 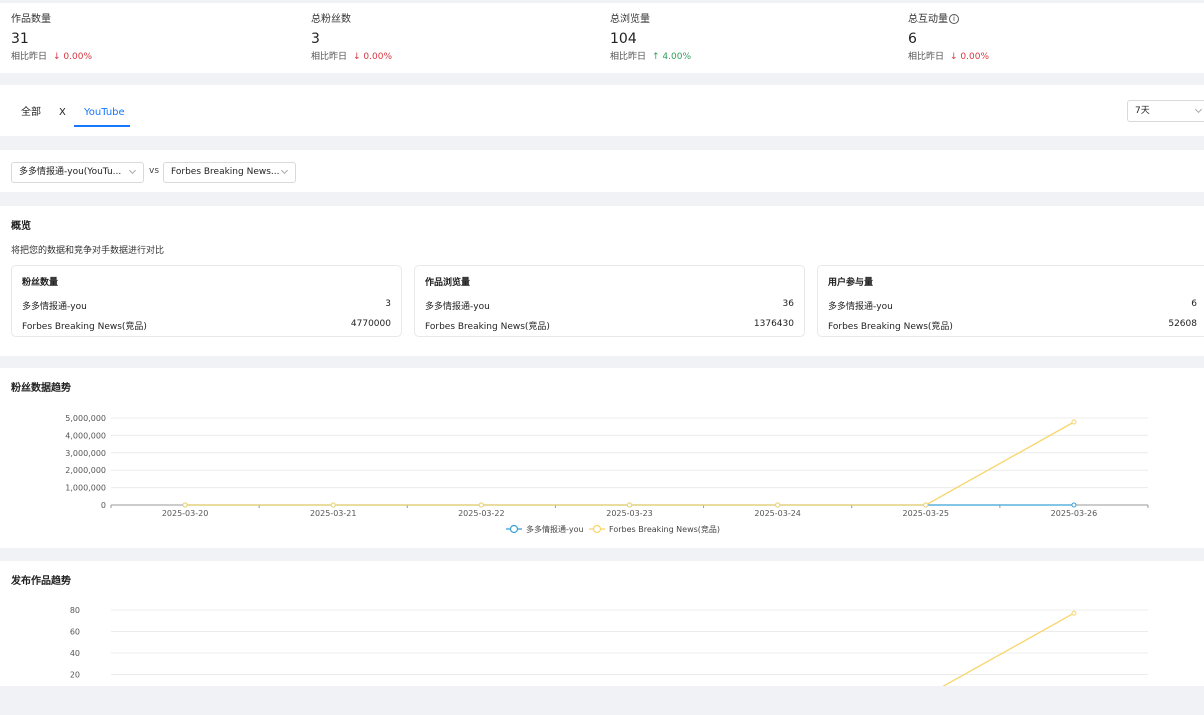 I want to click on x-tick-label: 2025-03-25, so click(x=926, y=513).